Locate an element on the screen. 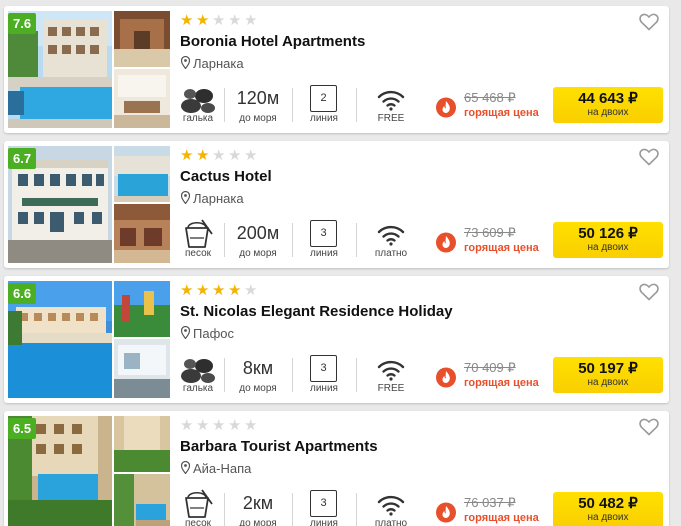  beach-line-badge: 2 is located at coordinates (323, 98).